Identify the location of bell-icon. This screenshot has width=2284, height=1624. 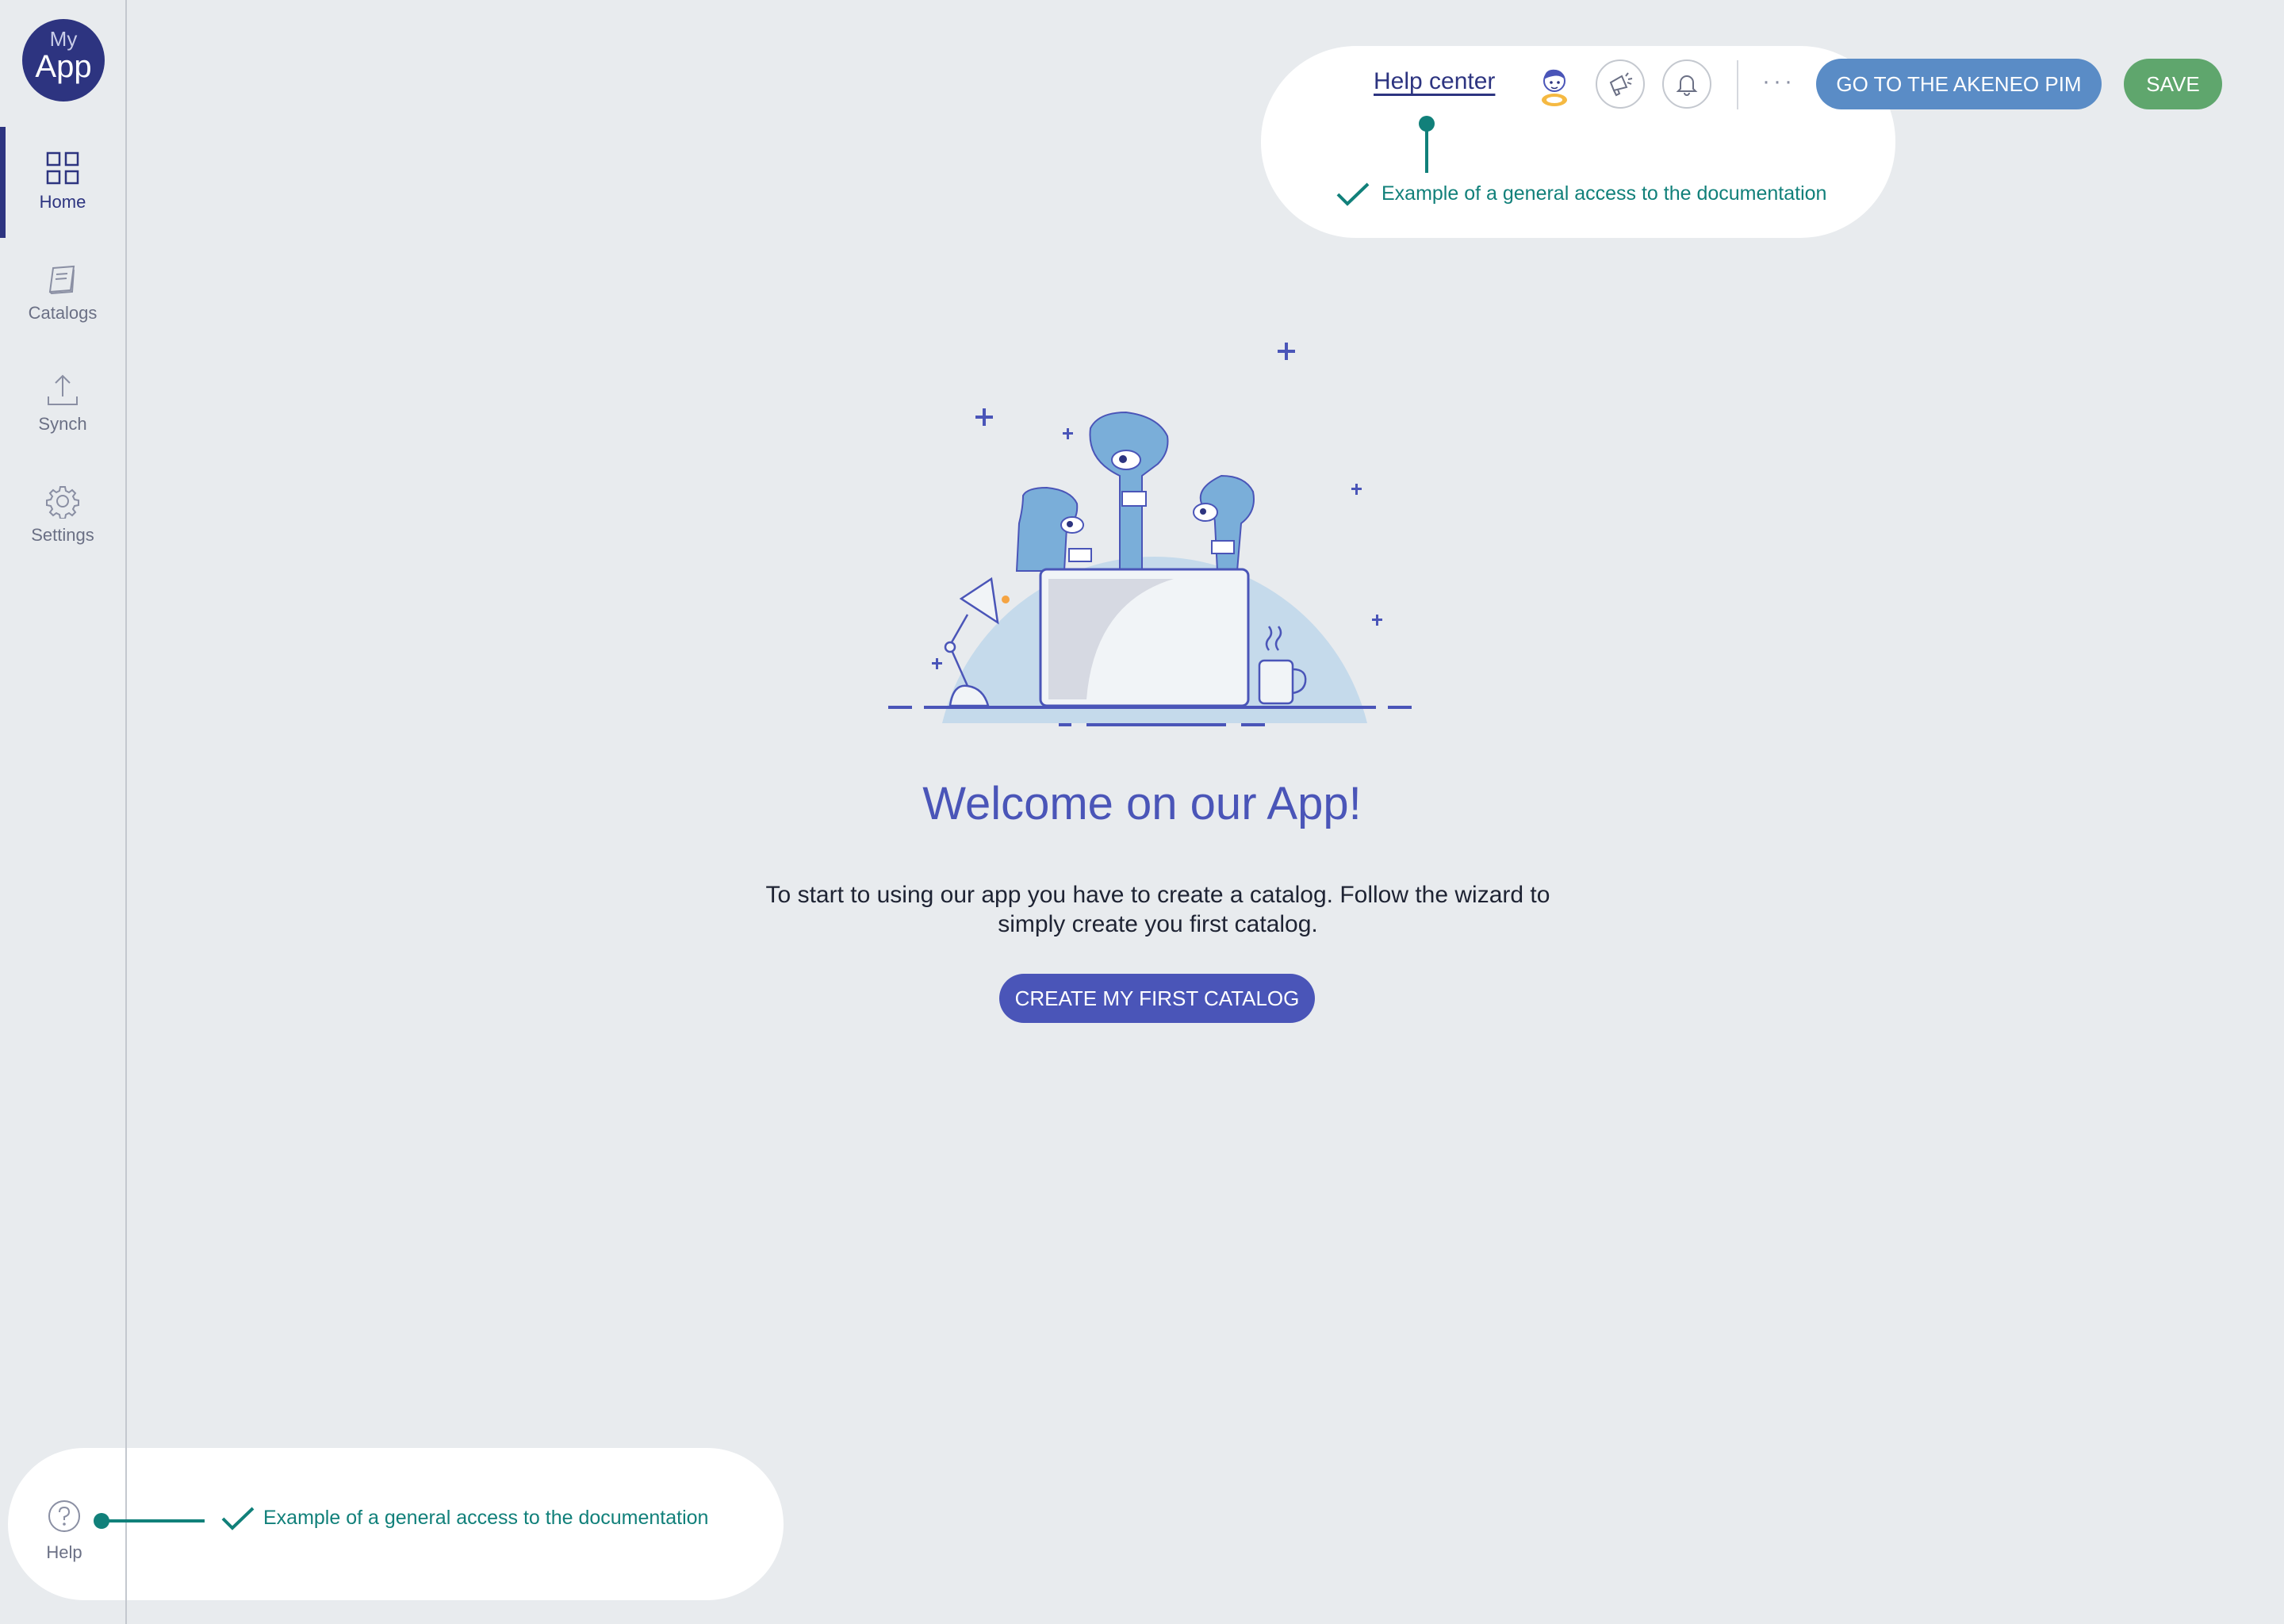
(1687, 85).